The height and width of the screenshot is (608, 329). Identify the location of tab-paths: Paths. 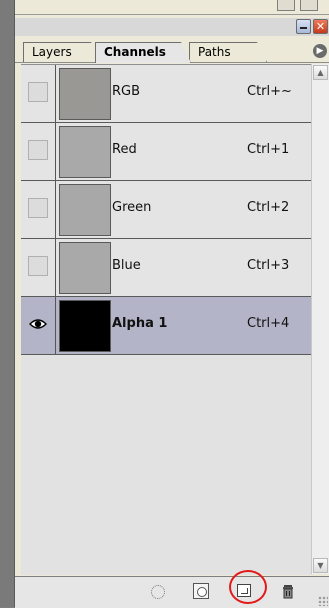
(228, 52).